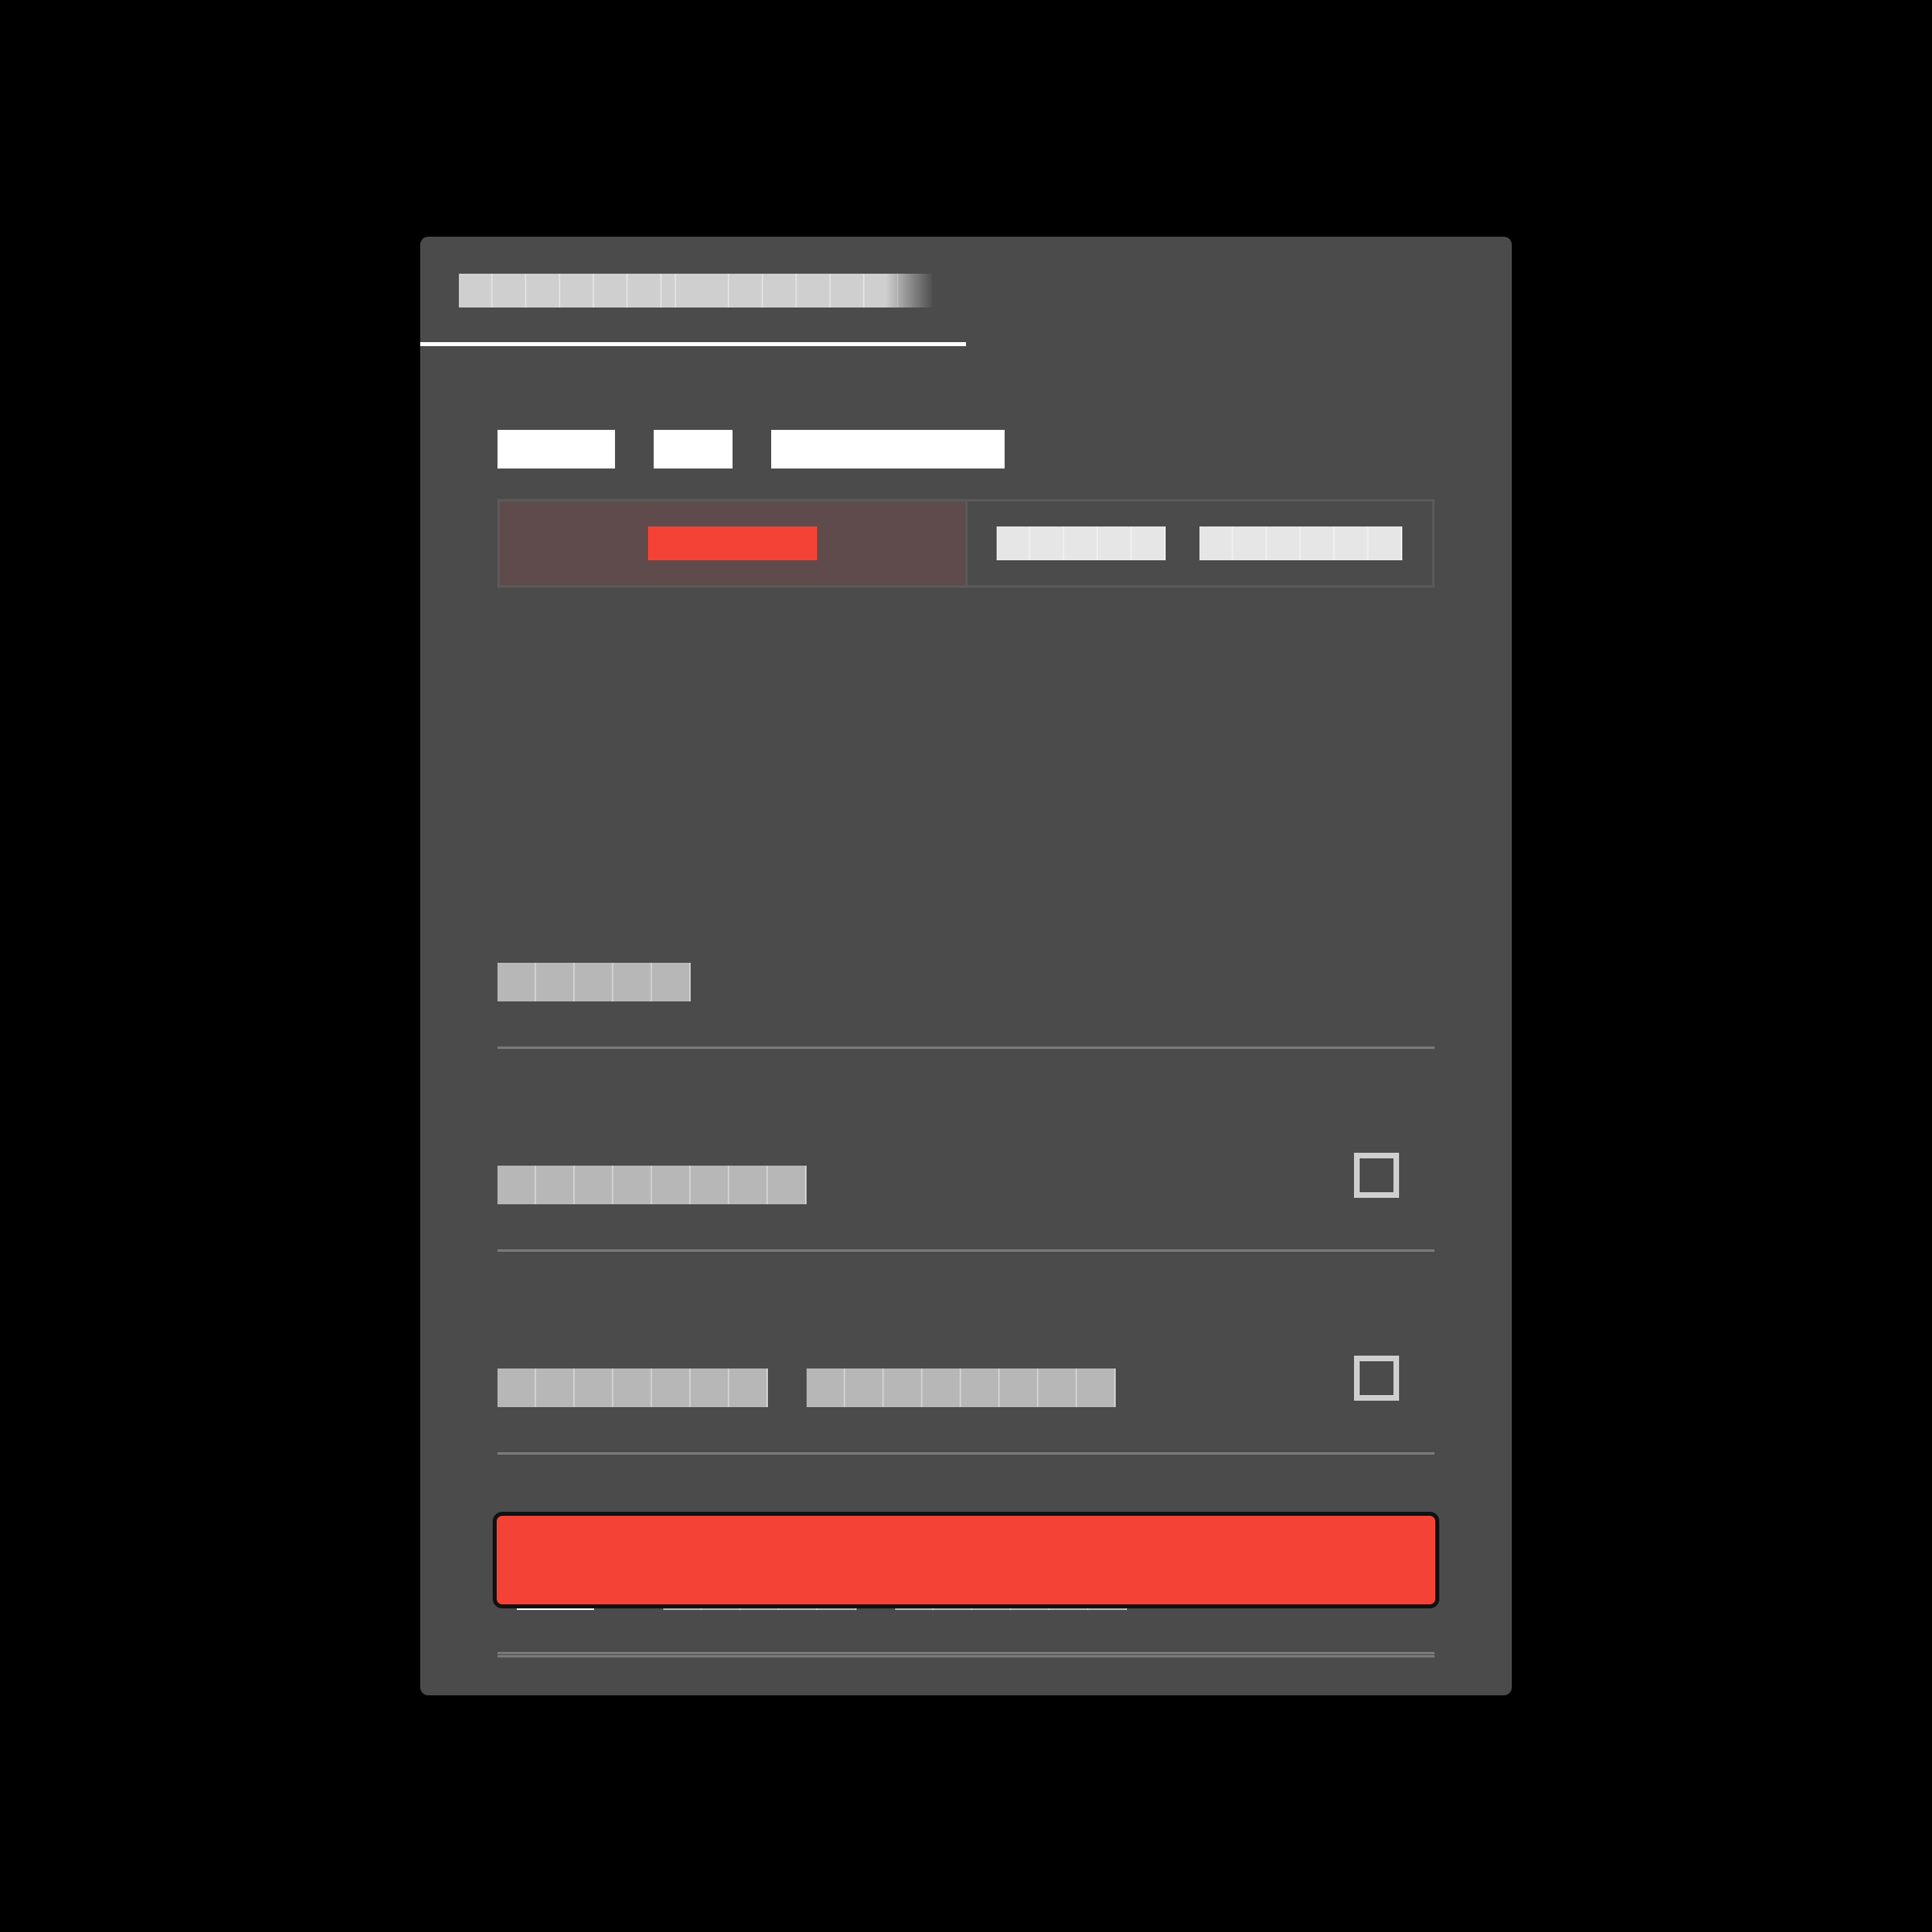  I want to click on submit-button-wrapper, so click(966, 1560).